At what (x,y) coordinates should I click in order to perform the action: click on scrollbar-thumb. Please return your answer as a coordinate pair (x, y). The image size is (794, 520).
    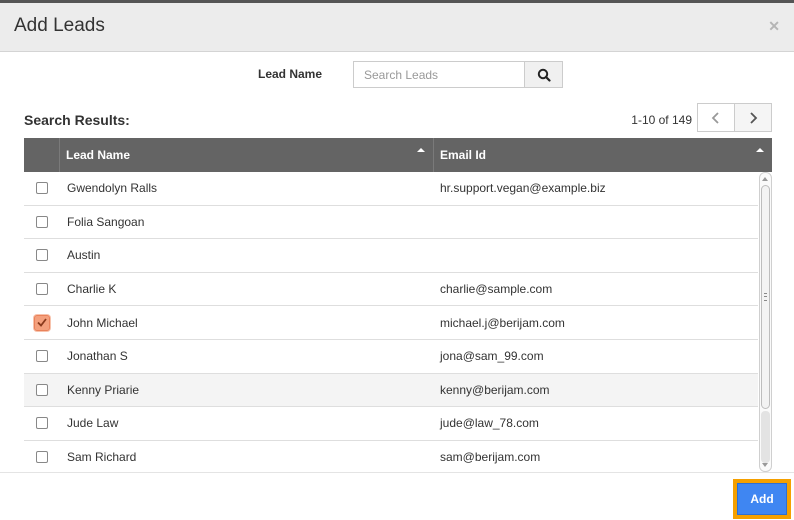
    Looking at the image, I should click on (765, 297).